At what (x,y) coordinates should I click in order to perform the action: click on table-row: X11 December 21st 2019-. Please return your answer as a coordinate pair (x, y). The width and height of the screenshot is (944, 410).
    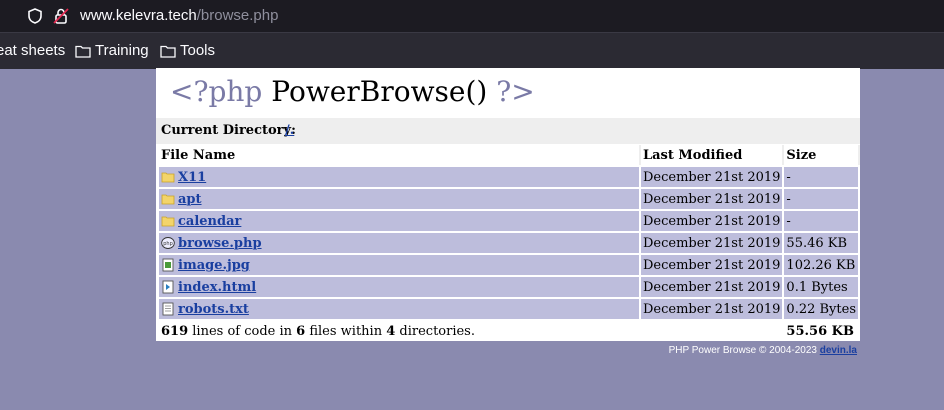
    Looking at the image, I should click on (509, 177).